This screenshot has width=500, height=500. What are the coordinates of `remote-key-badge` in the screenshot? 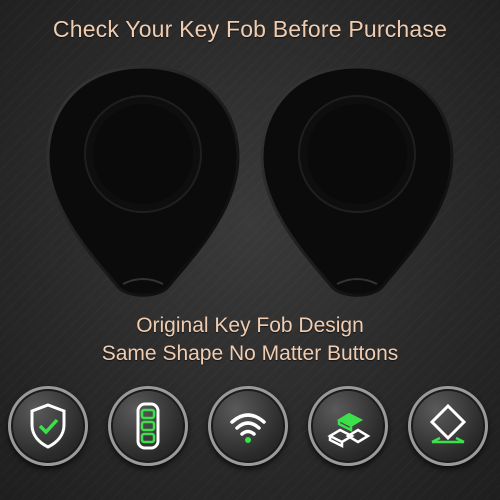 It's located at (148, 426).